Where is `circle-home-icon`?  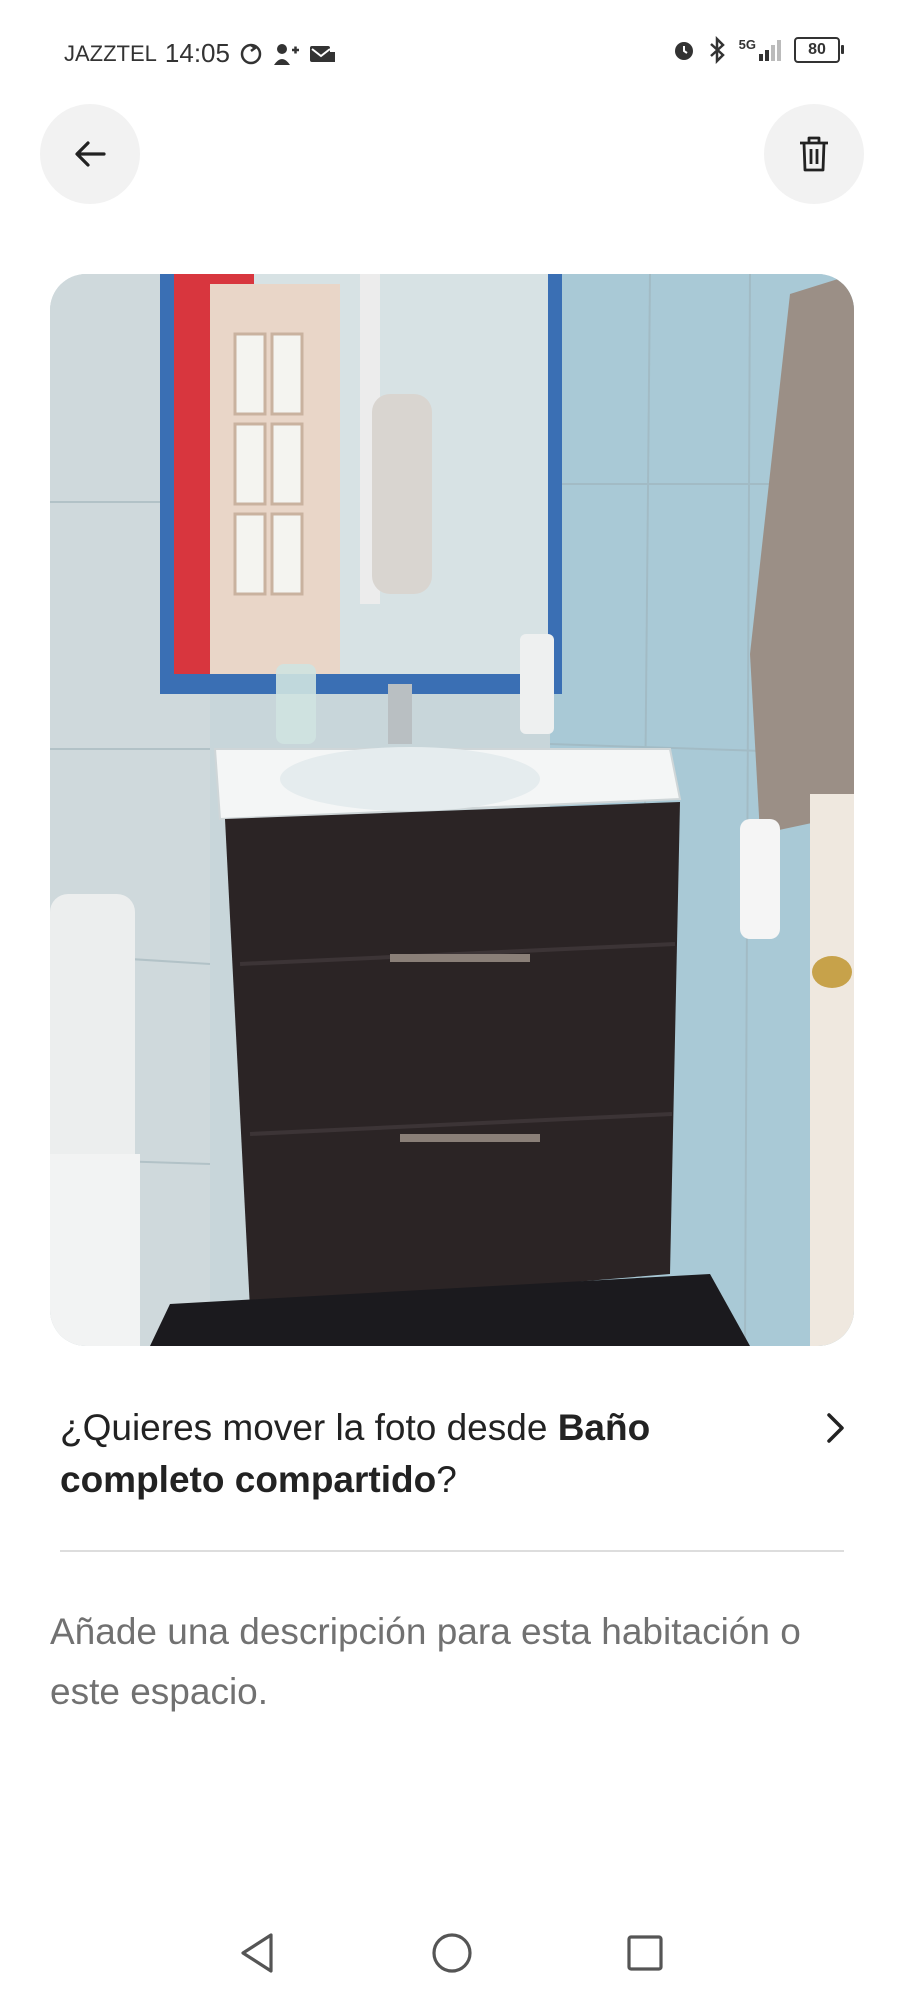 circle-home-icon is located at coordinates (452, 1953).